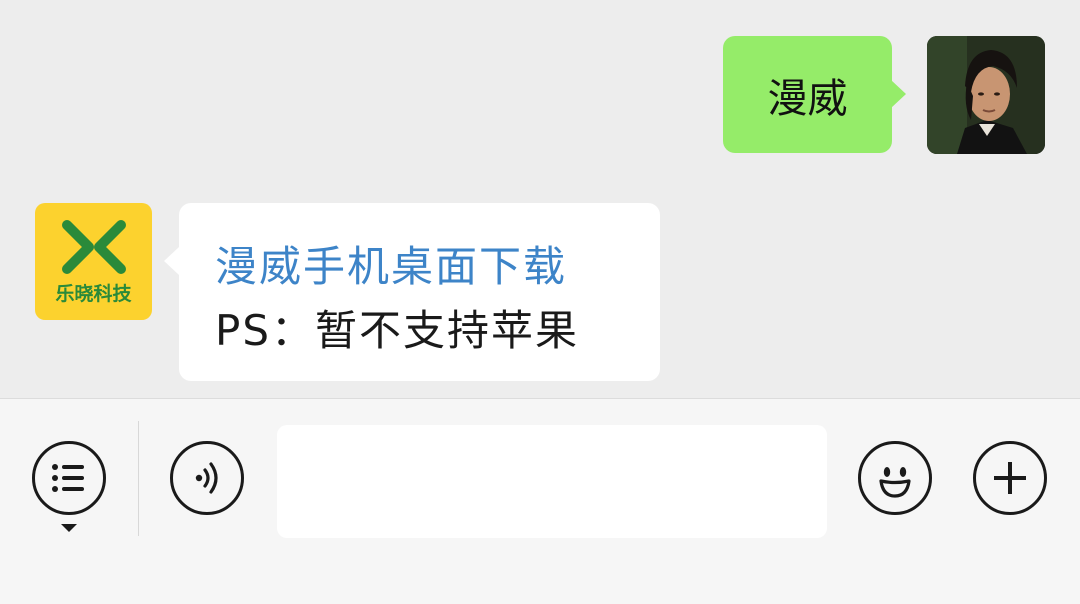  I want to click on more-button, so click(1010, 478).